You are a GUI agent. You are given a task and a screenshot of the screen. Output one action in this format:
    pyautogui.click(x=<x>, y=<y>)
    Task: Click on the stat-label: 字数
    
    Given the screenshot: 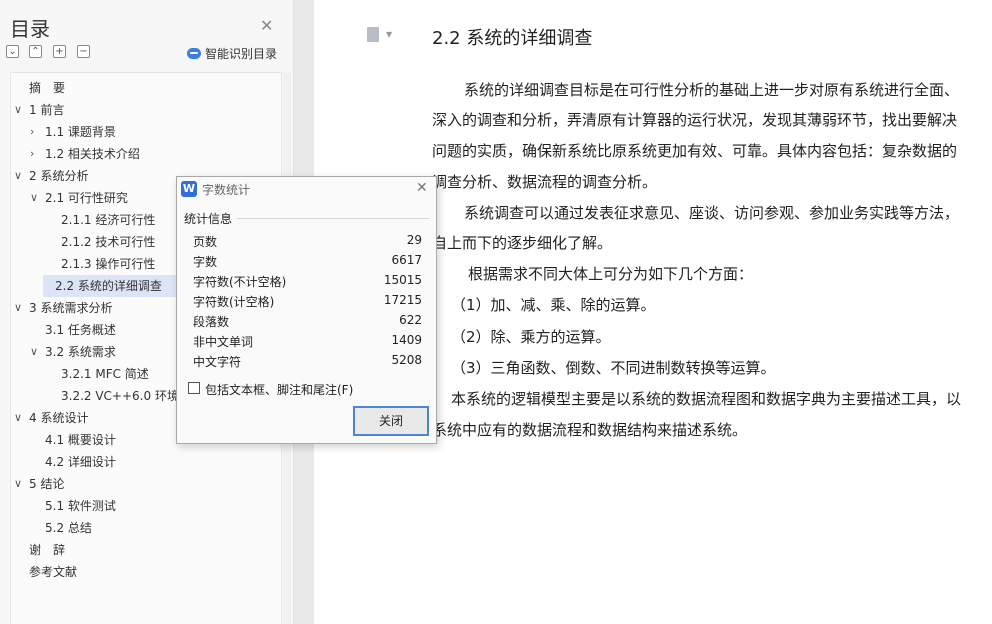 What is the action you would take?
    pyautogui.click(x=205, y=262)
    